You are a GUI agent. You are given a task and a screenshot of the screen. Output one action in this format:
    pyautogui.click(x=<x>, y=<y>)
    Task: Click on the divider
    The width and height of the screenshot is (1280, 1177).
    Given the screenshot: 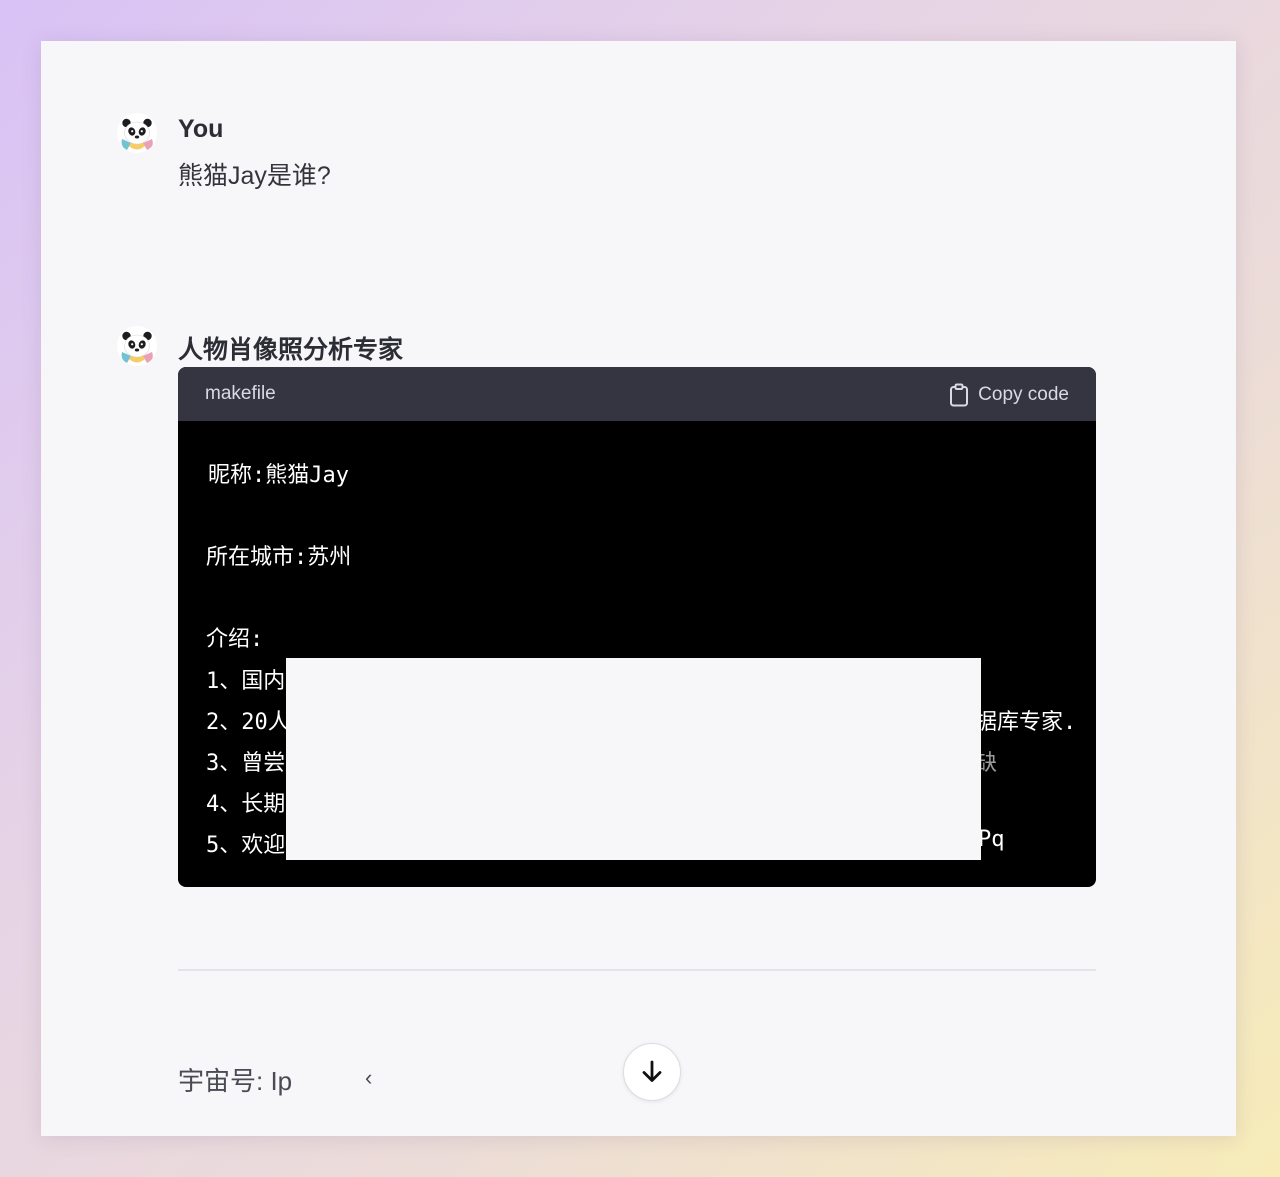 What is the action you would take?
    pyautogui.click(x=637, y=970)
    